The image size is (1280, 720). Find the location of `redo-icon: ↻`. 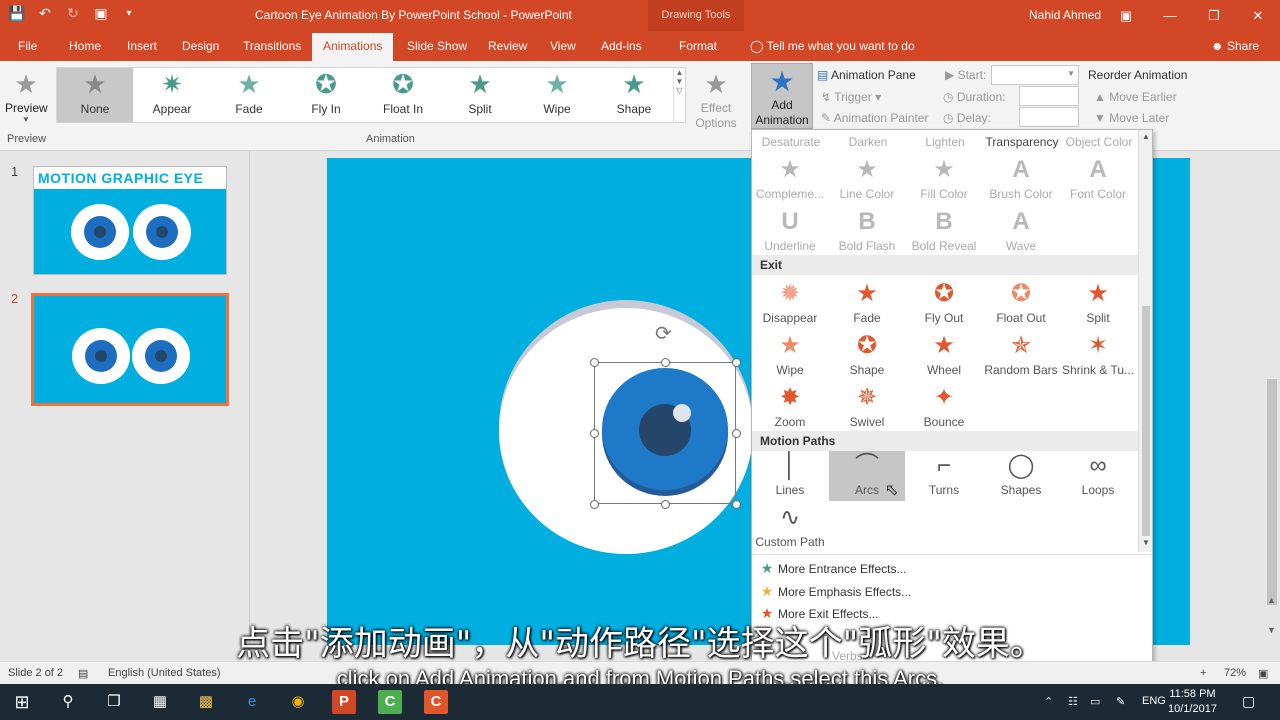

redo-icon: ↻ is located at coordinates (73, 13).